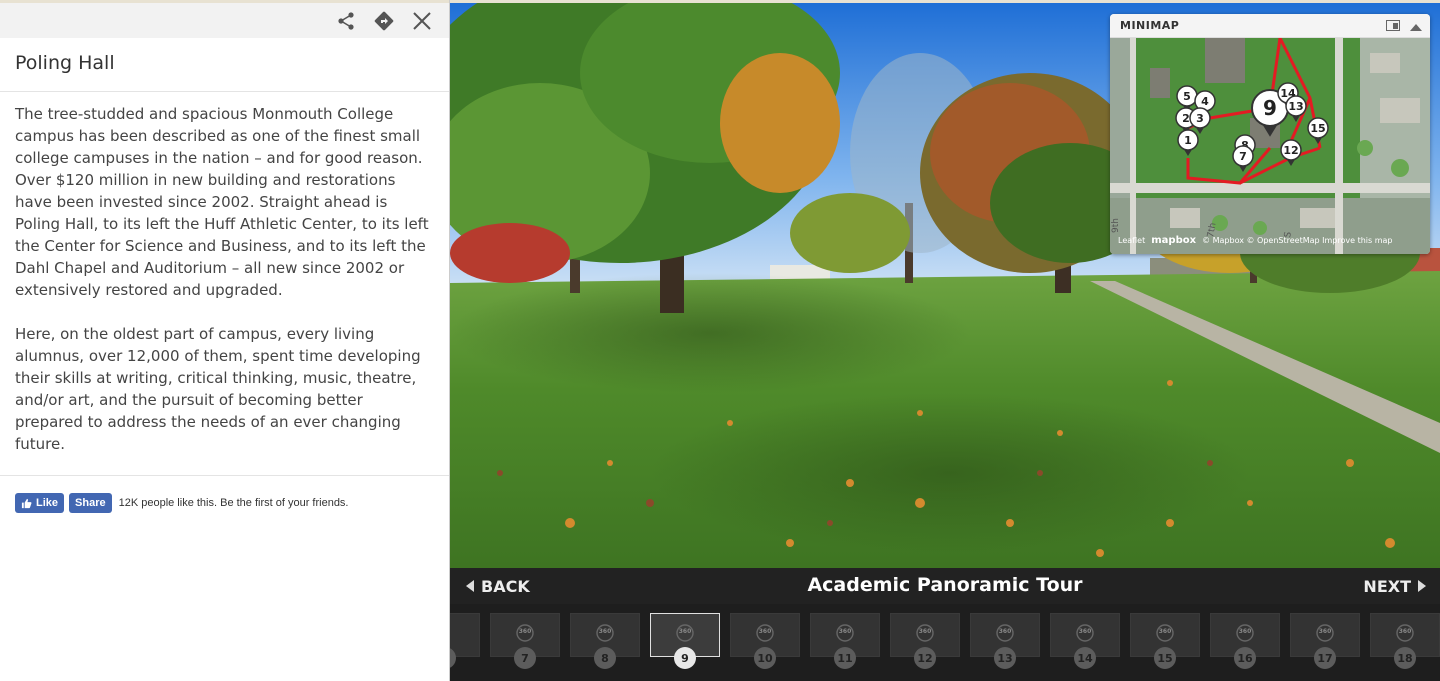 This screenshot has width=1440, height=681. I want to click on directions-icon, so click(384, 21).